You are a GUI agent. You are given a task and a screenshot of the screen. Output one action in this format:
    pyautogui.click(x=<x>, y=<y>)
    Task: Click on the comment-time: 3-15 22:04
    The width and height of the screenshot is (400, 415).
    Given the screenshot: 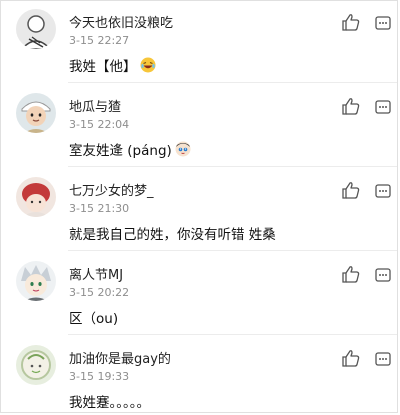 What is the action you would take?
    pyautogui.click(x=99, y=124)
    